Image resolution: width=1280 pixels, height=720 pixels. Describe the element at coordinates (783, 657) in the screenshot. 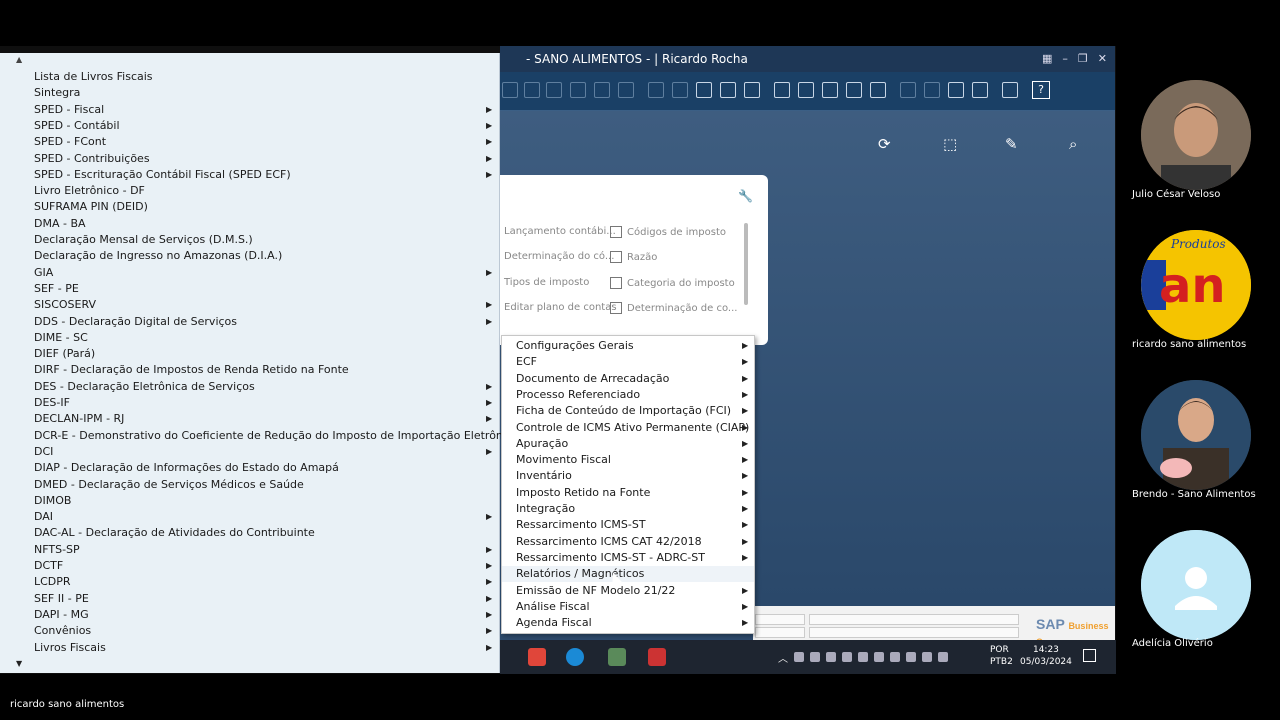

I see `chevron-up-icon: ︿` at that location.